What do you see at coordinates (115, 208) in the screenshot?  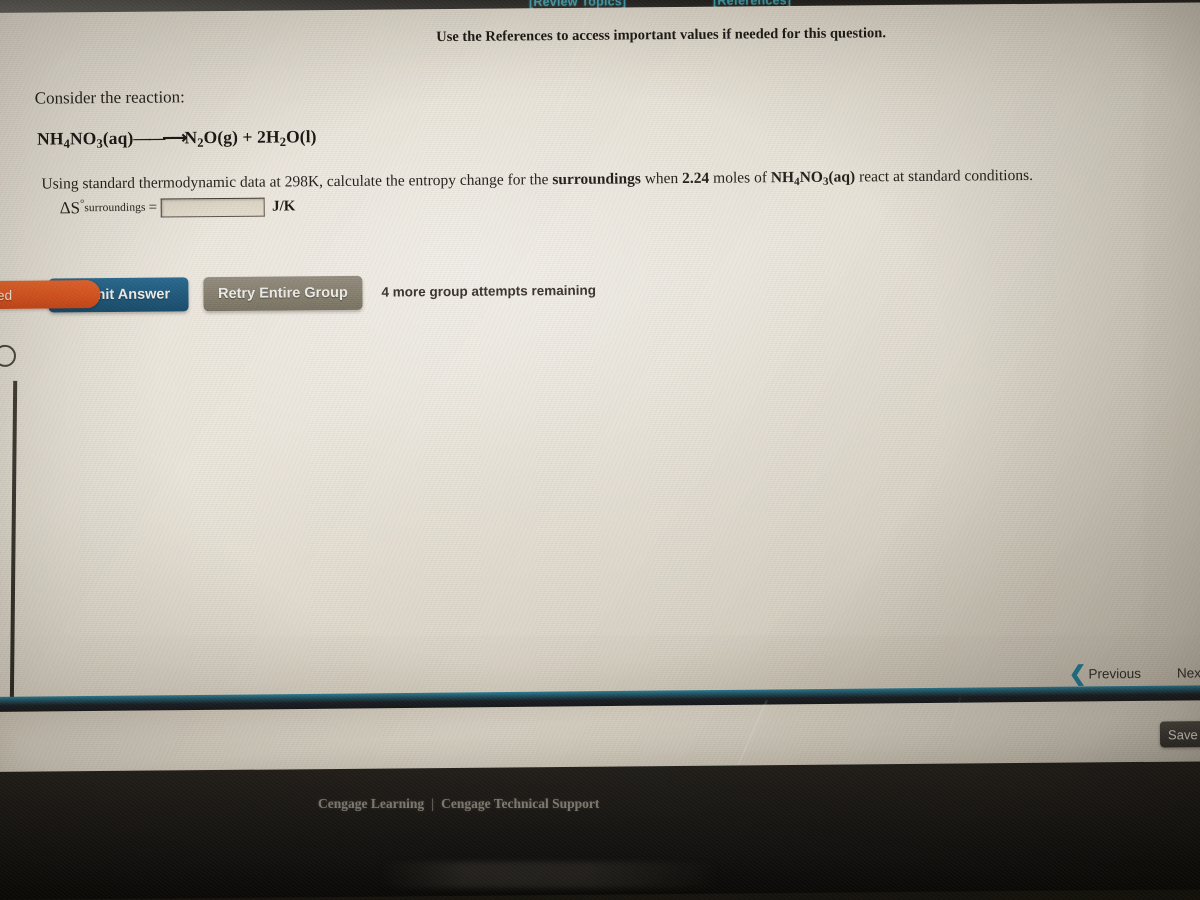 I see `delta-s-subscript: surroundings` at bounding box center [115, 208].